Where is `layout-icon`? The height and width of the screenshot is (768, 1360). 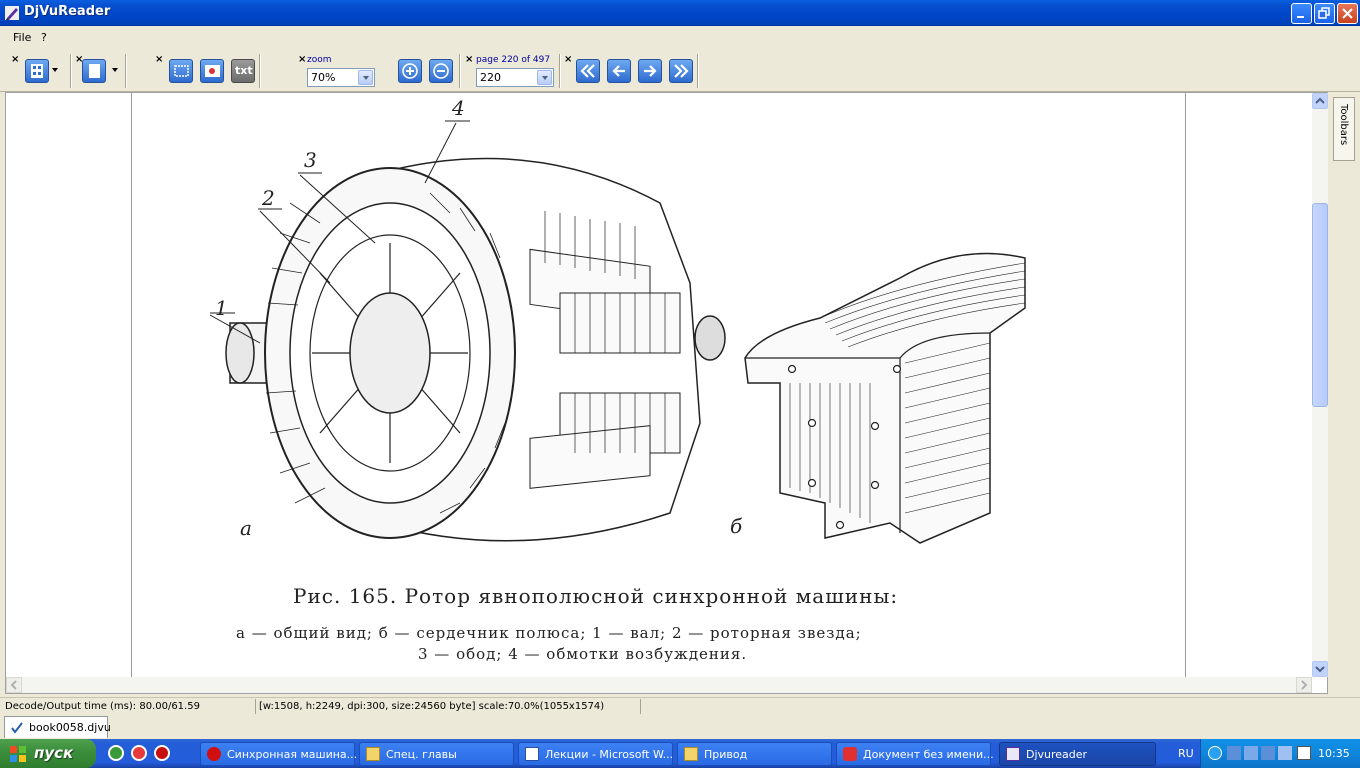
layout-icon is located at coordinates (37, 71).